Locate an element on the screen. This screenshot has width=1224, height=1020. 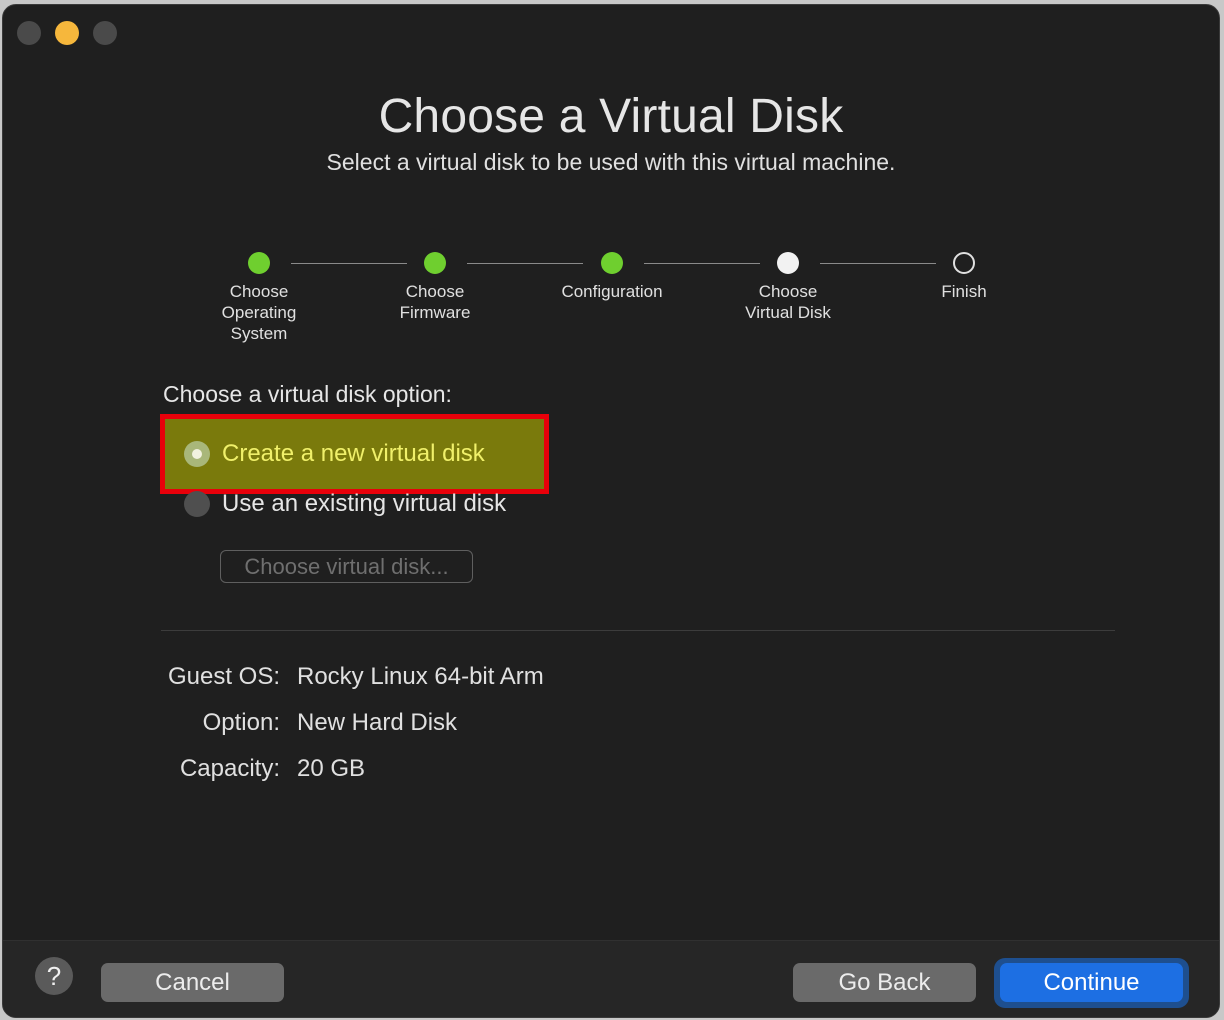
step-label-virtual-disk: Choose Virtual Disk is located at coordinates (788, 302).